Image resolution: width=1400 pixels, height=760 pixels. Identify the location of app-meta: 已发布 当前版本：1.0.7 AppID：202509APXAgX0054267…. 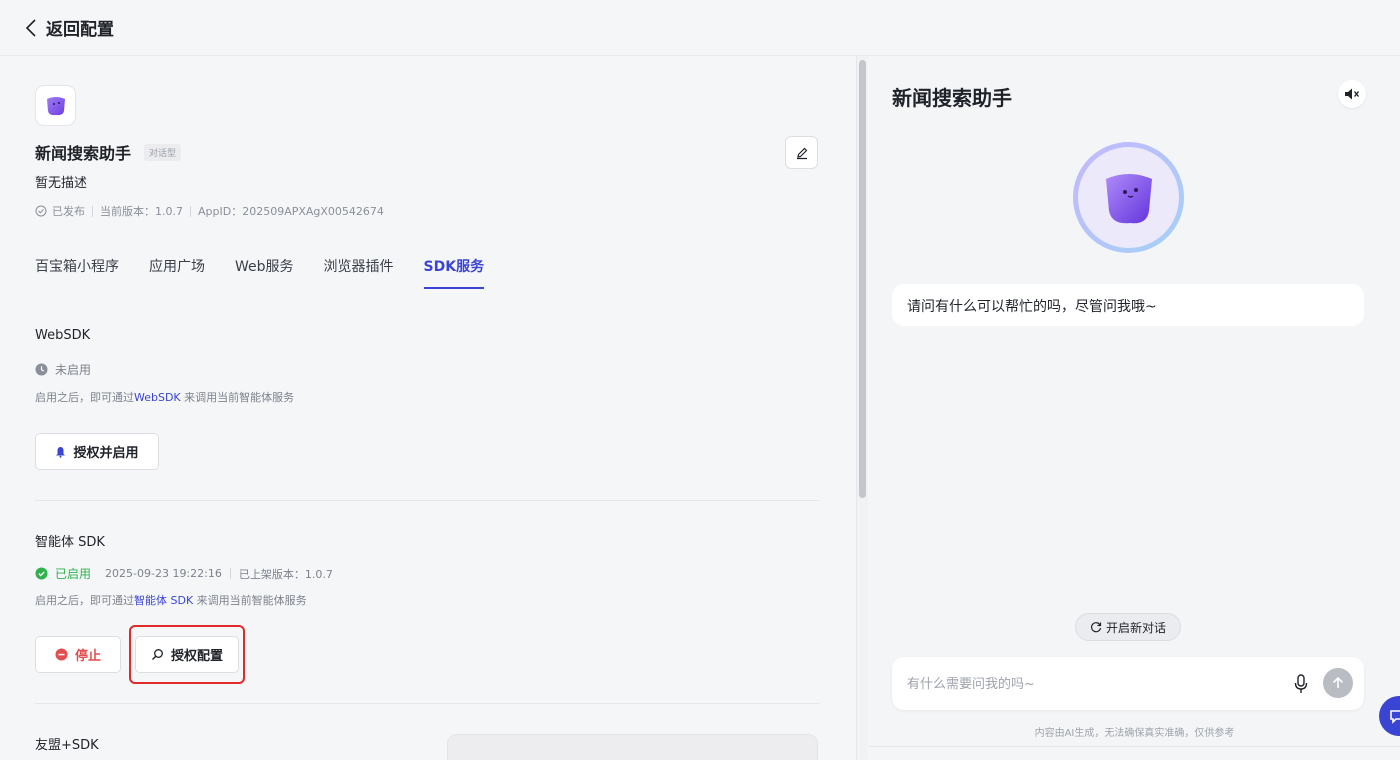
(209, 211).